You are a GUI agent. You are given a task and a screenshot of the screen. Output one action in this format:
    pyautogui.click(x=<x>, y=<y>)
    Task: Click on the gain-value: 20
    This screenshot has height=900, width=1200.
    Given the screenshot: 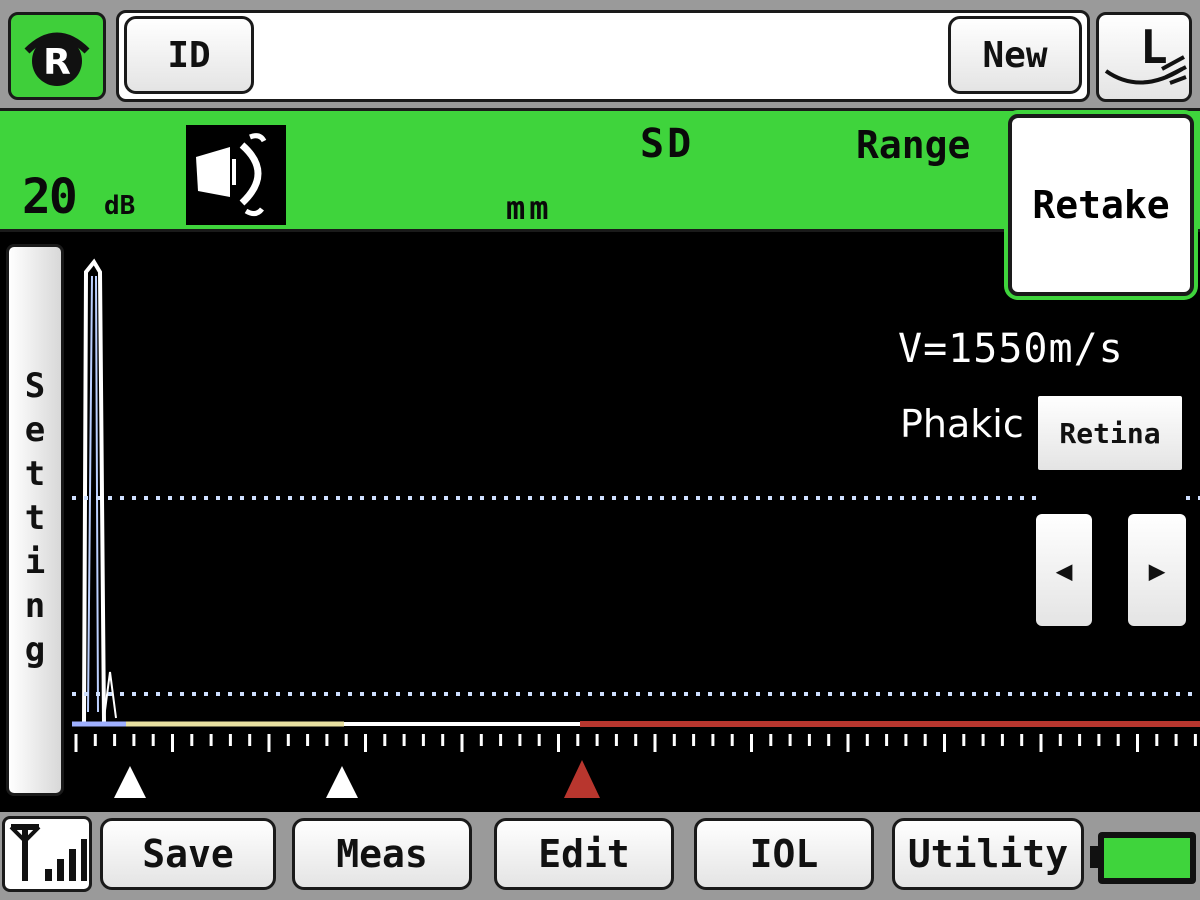 What is the action you would take?
    pyautogui.click(x=50, y=197)
    